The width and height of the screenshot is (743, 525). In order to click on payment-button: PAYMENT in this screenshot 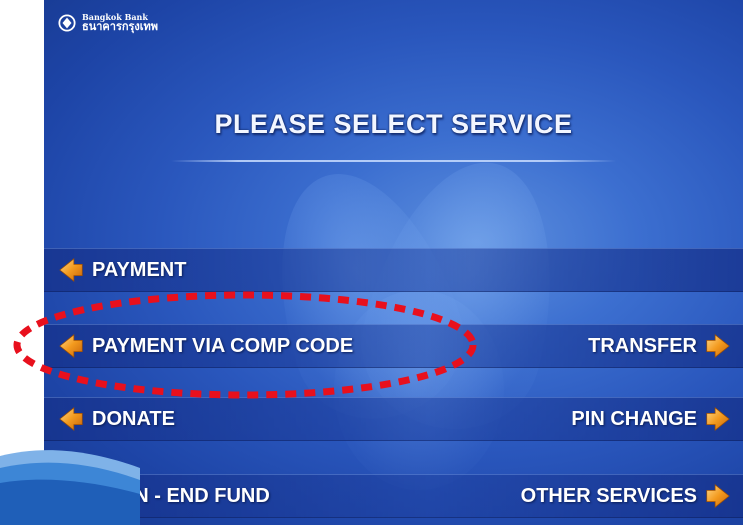, I will do `click(122, 270)`.